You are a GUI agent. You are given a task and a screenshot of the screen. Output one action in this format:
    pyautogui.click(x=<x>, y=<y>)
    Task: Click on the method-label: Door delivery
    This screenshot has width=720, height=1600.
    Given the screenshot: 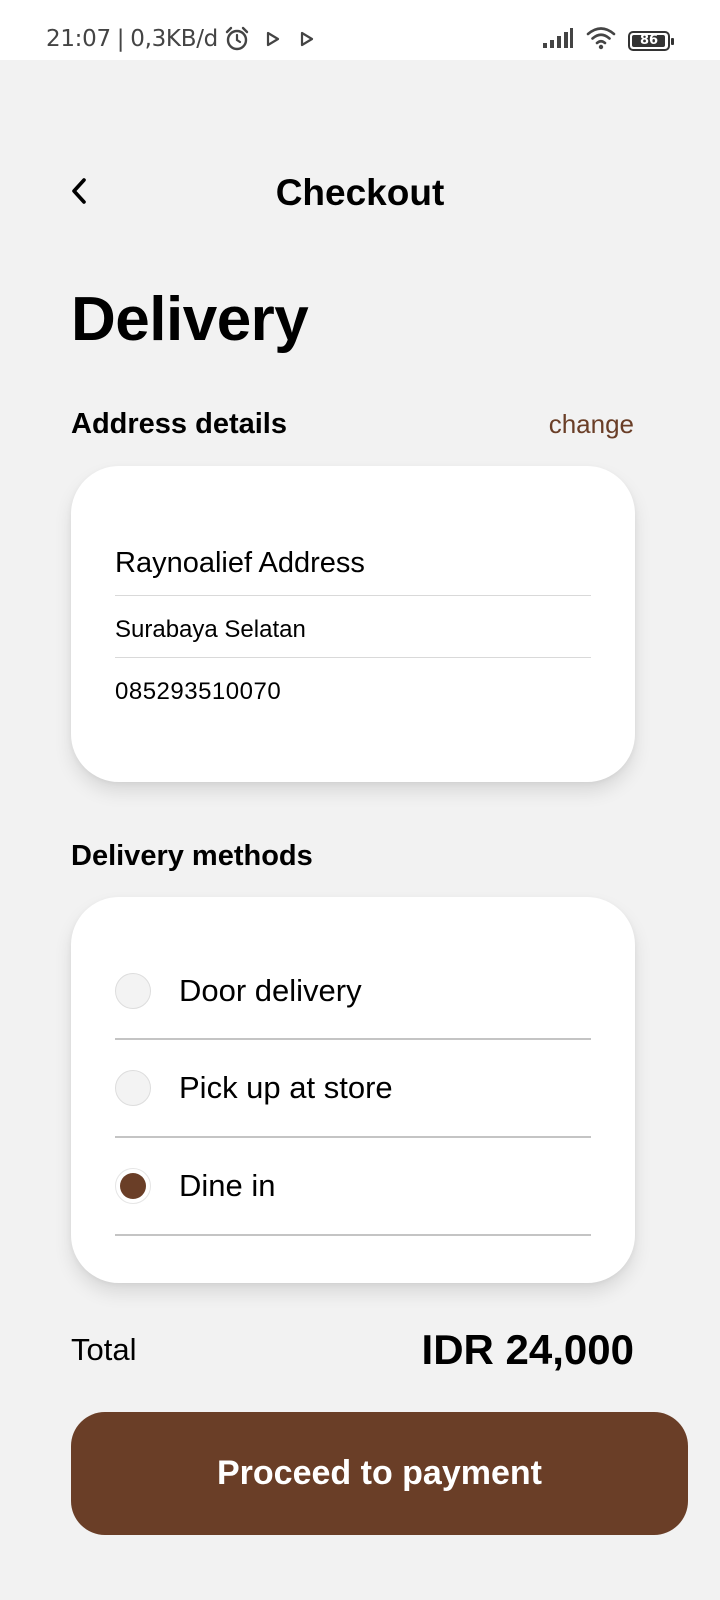 What is the action you would take?
    pyautogui.click(x=270, y=990)
    